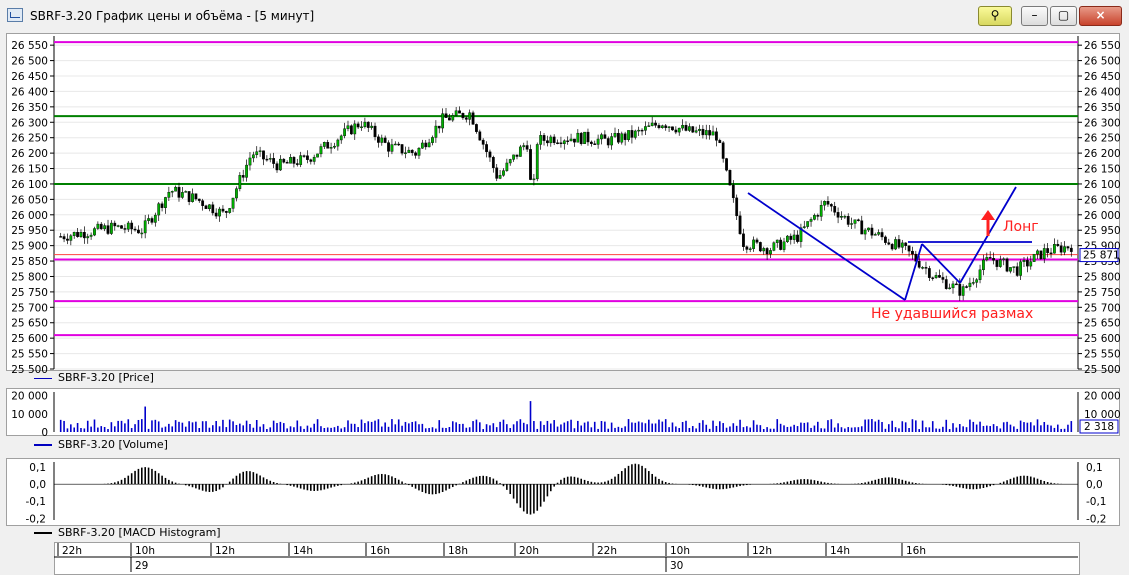 Image resolution: width=1129 pixels, height=575 pixels. I want to click on macd-tick-label-left: -0,2, so click(36, 519).